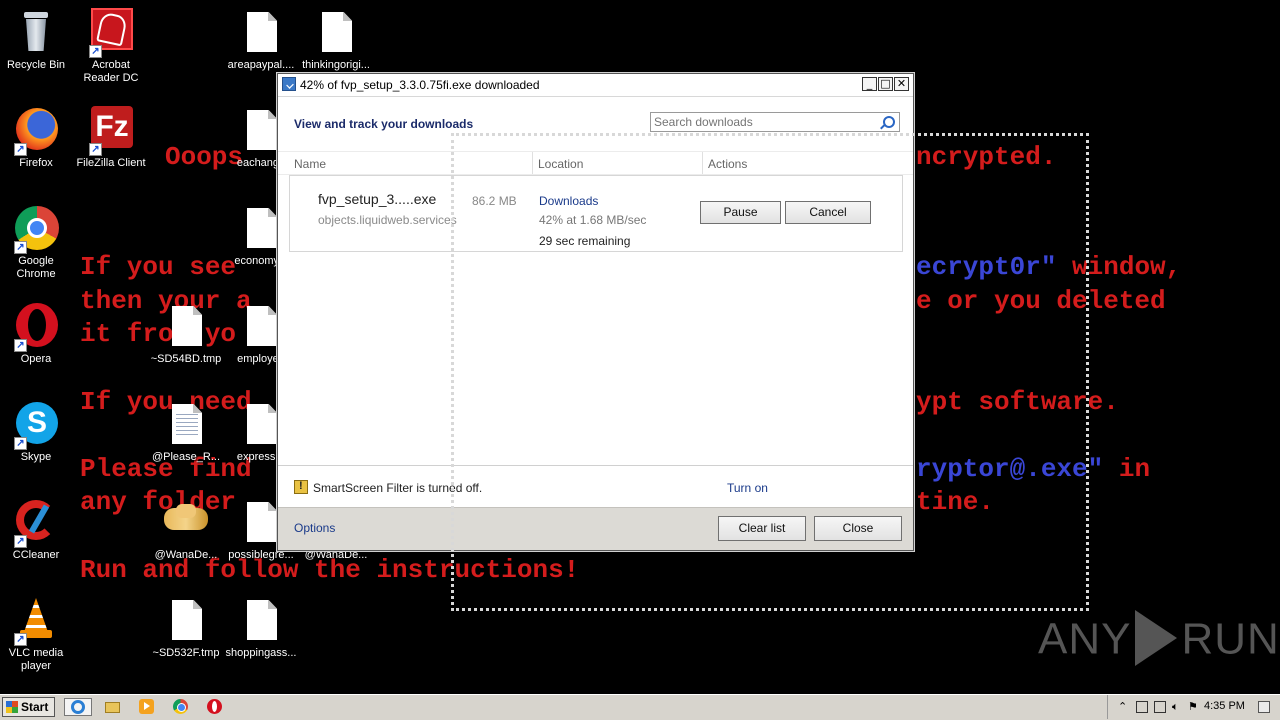  Describe the element at coordinates (640, 707) in the screenshot. I see `taskbar: Start ⌃ 🔈︎ ⚑ 4:35 PM` at that location.